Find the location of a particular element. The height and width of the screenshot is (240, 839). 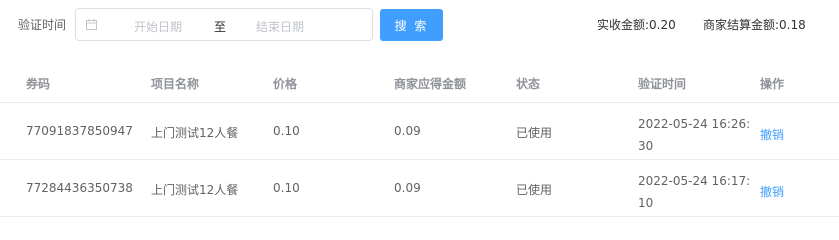

header-name: 项目名称 is located at coordinates (175, 84).